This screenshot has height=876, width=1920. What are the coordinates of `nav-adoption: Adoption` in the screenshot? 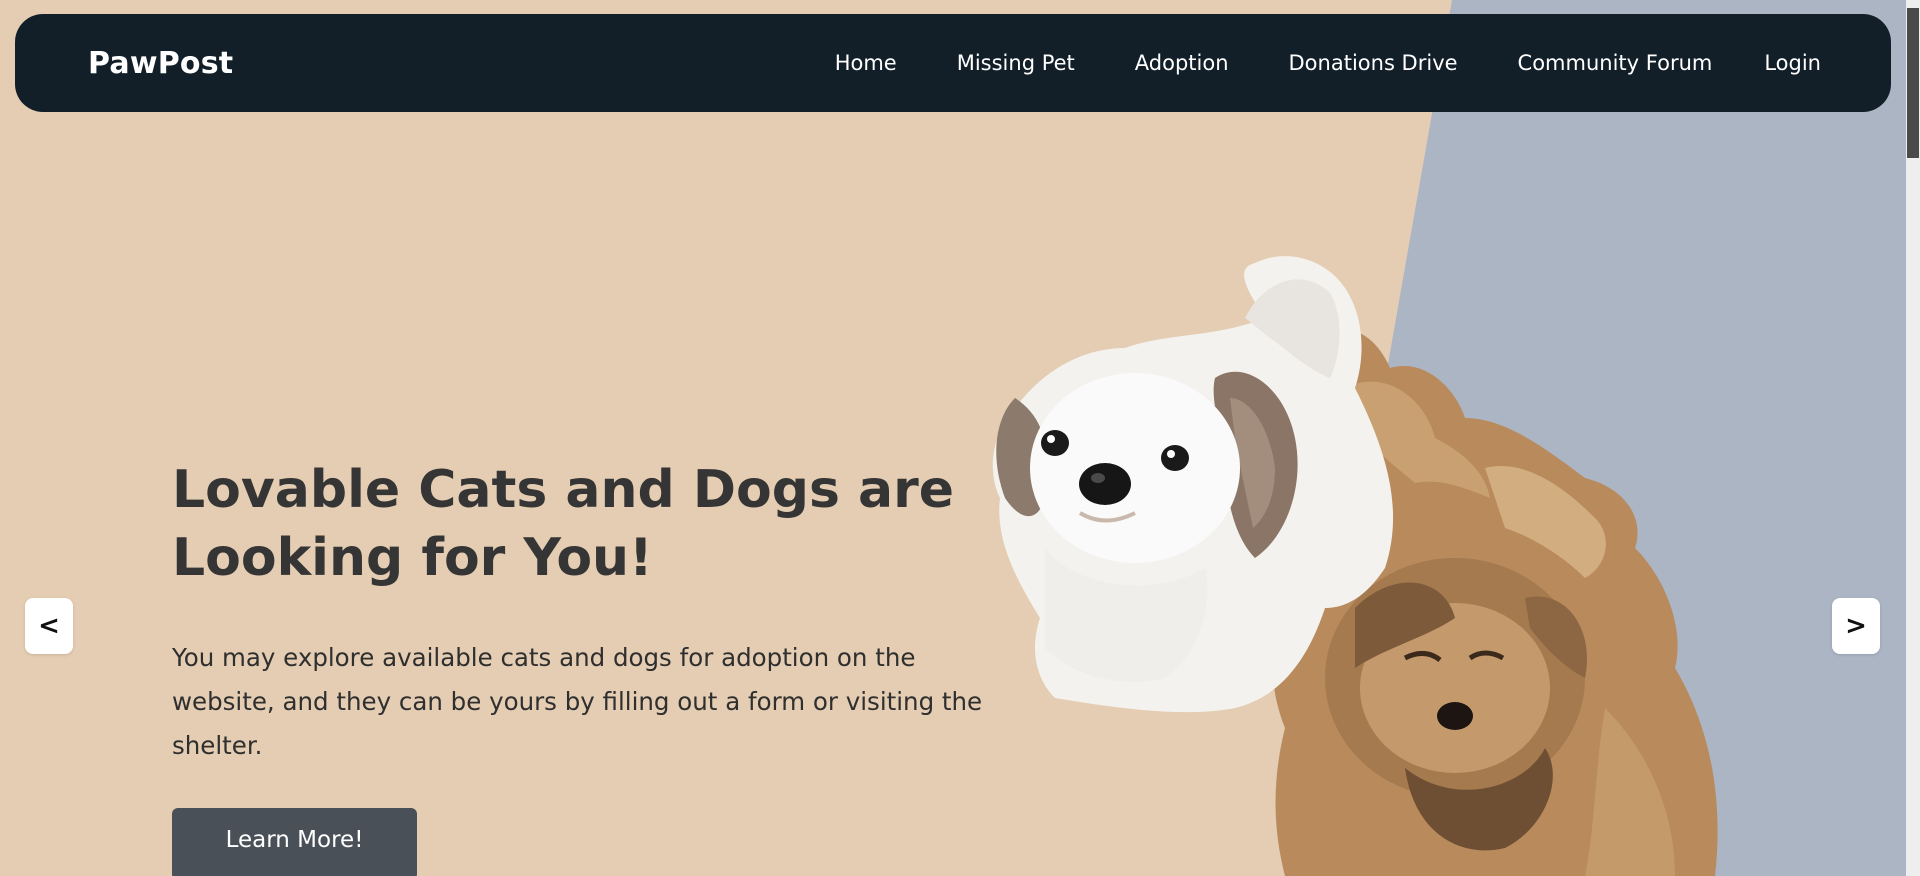 It's located at (1182, 63).